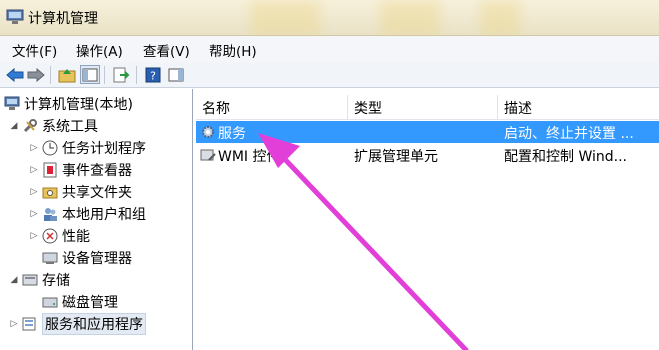  What do you see at coordinates (208, 132) in the screenshot?
I see `gear-icon` at bounding box center [208, 132].